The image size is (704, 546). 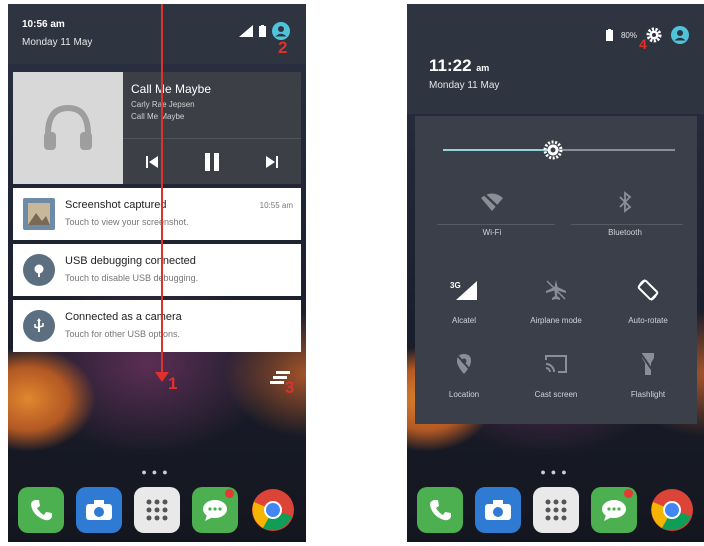 What do you see at coordinates (450, 65) in the screenshot?
I see `clock-hours: 11:22` at bounding box center [450, 65].